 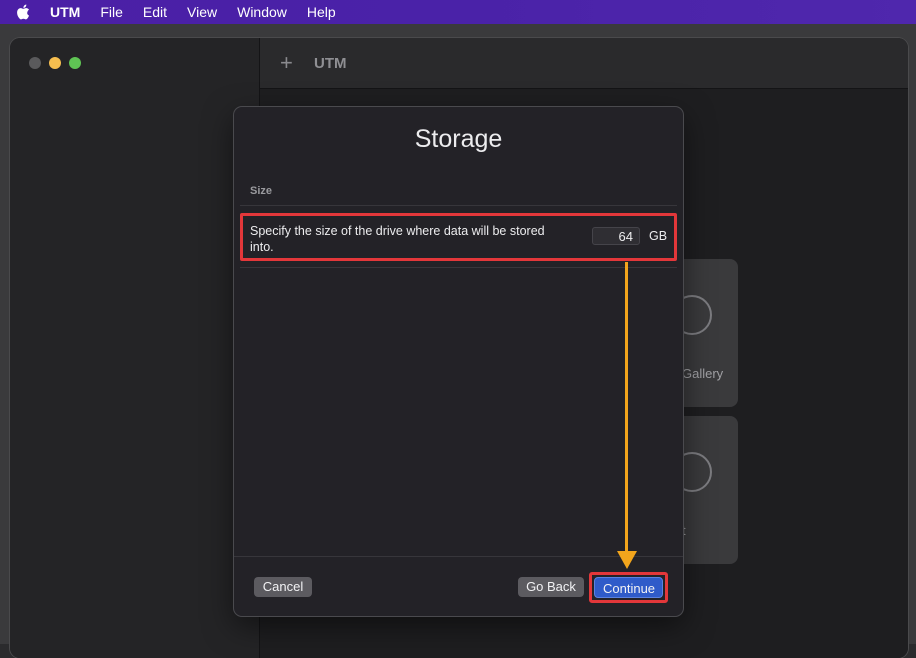 What do you see at coordinates (458, 205) in the screenshot?
I see `section-divider` at bounding box center [458, 205].